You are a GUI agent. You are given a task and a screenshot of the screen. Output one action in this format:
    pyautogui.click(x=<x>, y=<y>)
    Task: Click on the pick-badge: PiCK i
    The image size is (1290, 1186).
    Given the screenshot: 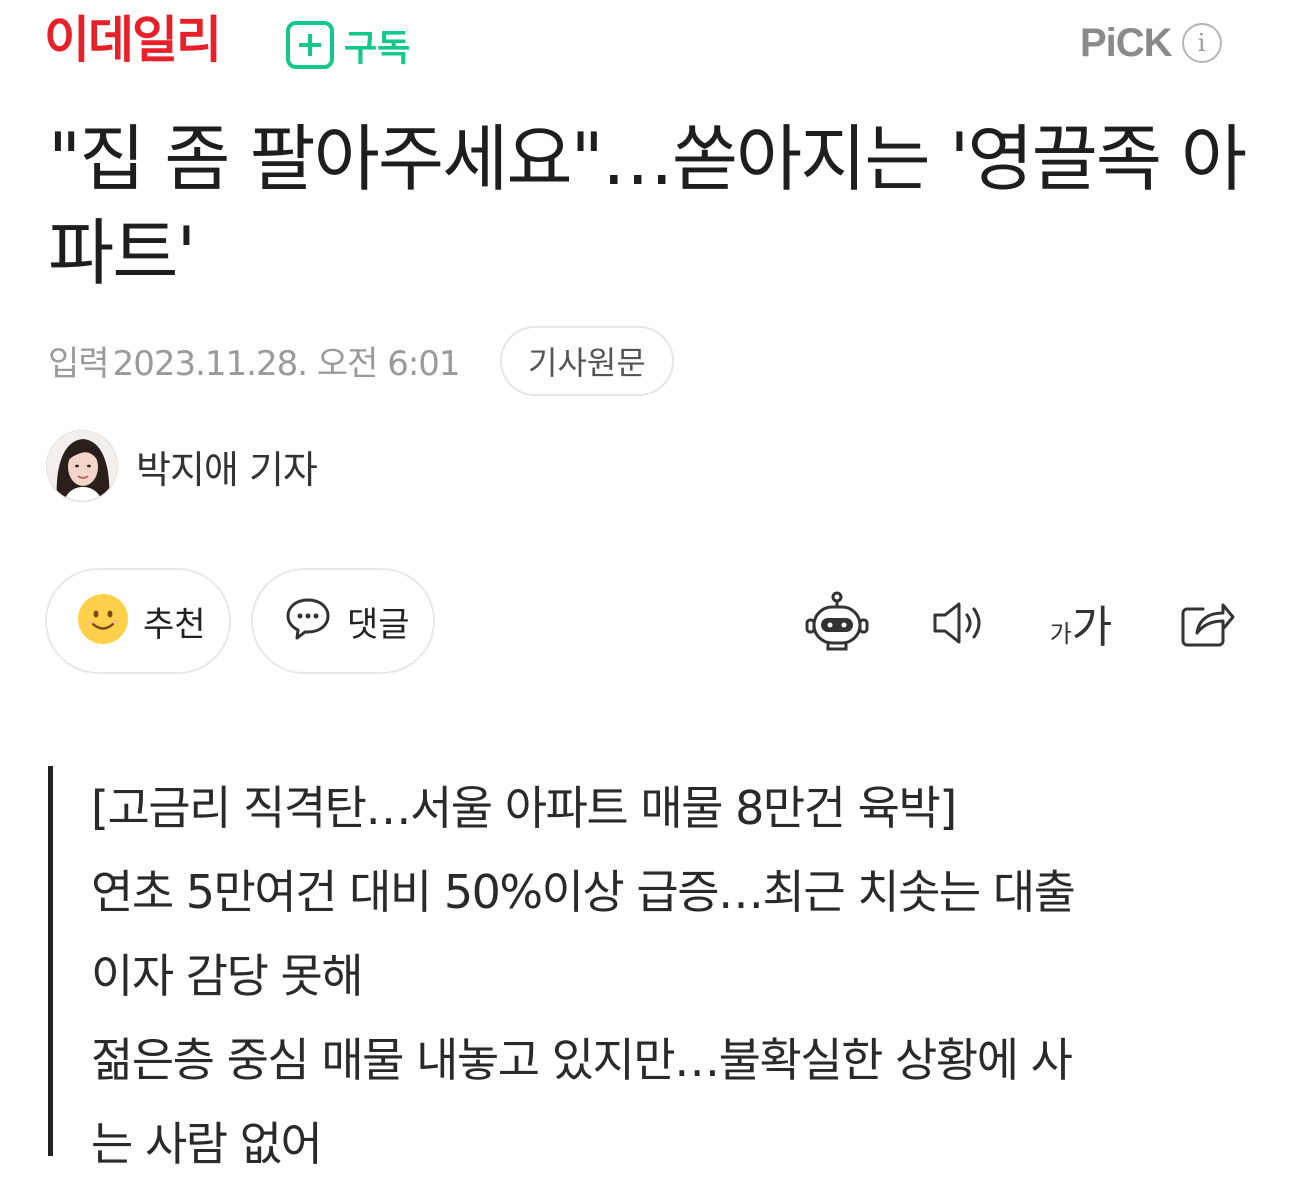 What is the action you would take?
    pyautogui.click(x=1151, y=43)
    